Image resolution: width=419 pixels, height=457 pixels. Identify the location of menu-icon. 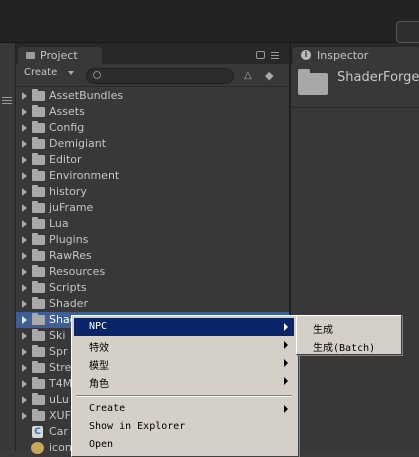
(275, 56).